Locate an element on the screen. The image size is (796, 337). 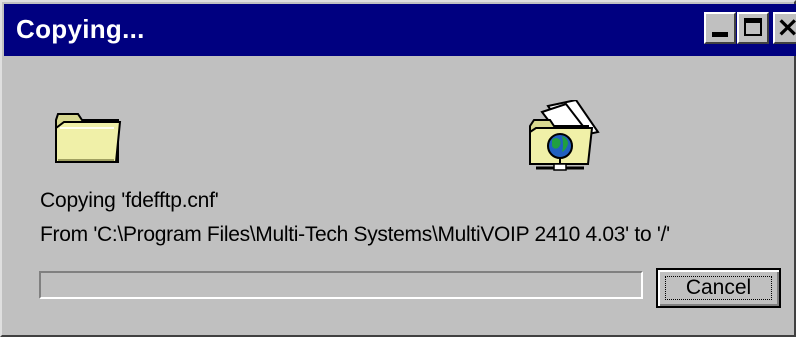
cancel-button-label: Cancel is located at coordinates (718, 288).